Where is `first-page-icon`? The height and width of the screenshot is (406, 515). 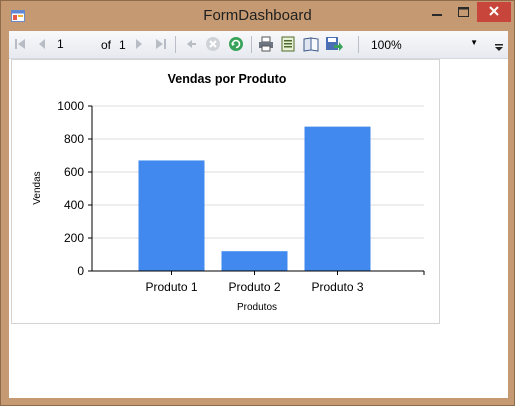
first-page-icon is located at coordinates (20, 44).